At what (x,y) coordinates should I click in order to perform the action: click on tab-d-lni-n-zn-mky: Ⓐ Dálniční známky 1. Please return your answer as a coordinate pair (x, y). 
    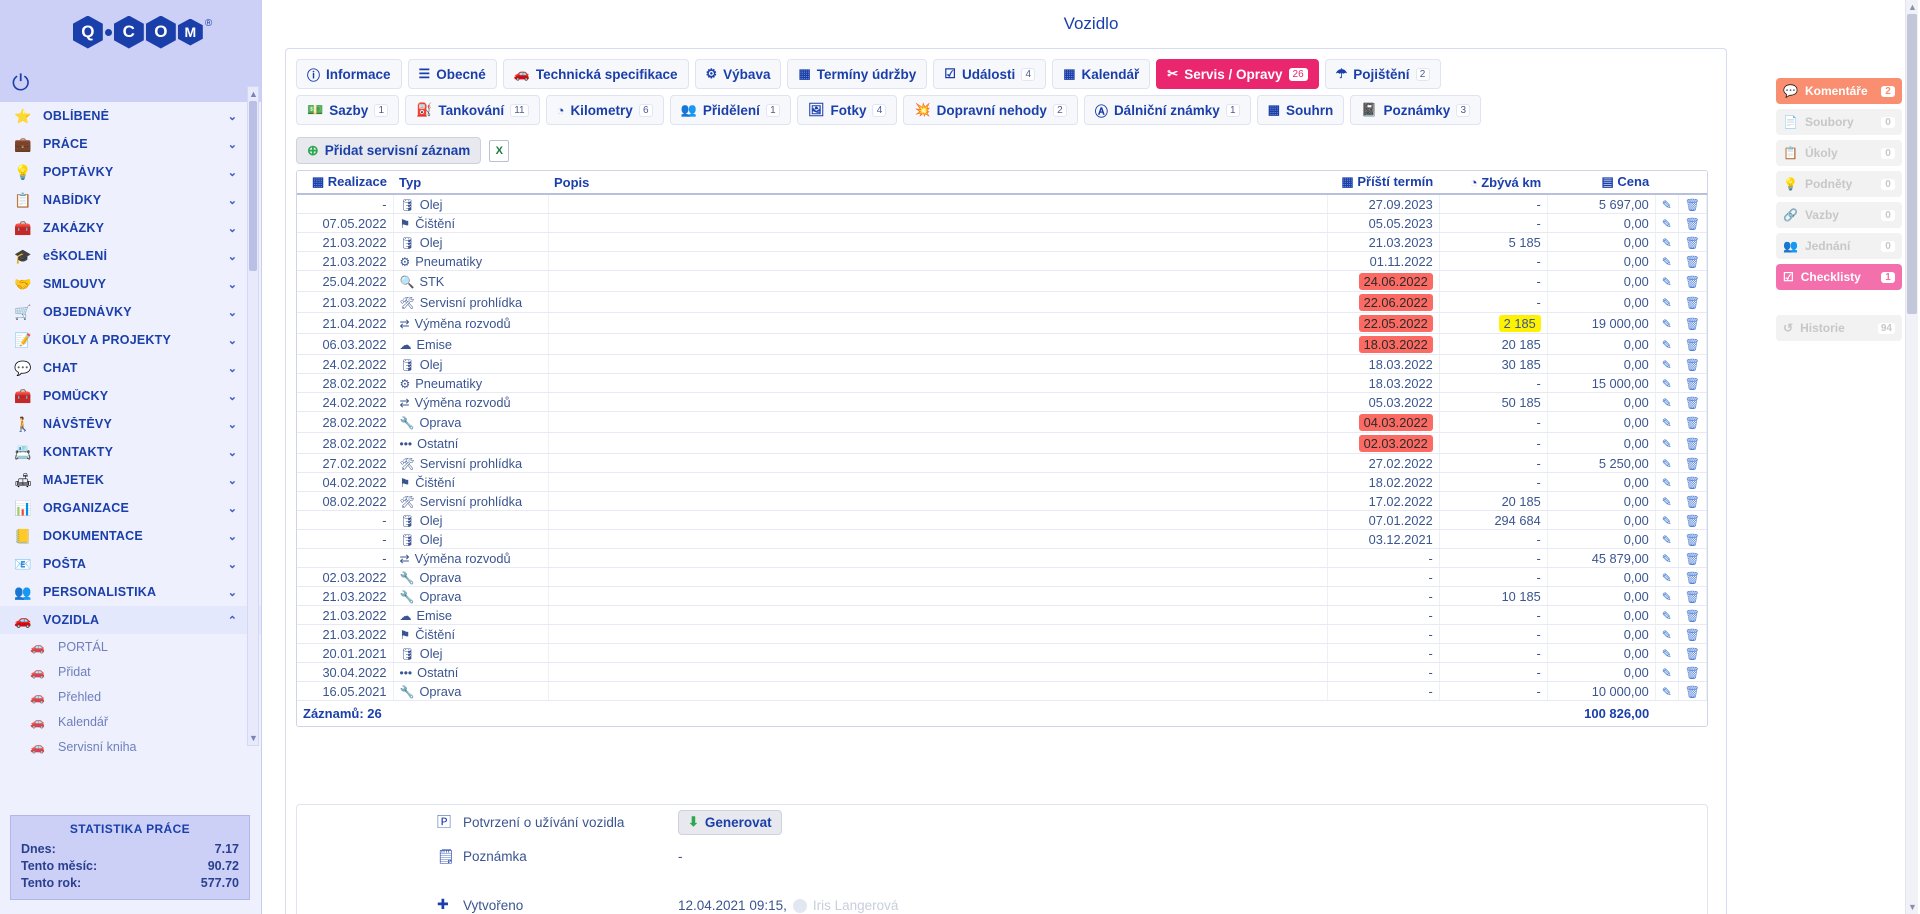
    Looking at the image, I should click on (1167, 110).